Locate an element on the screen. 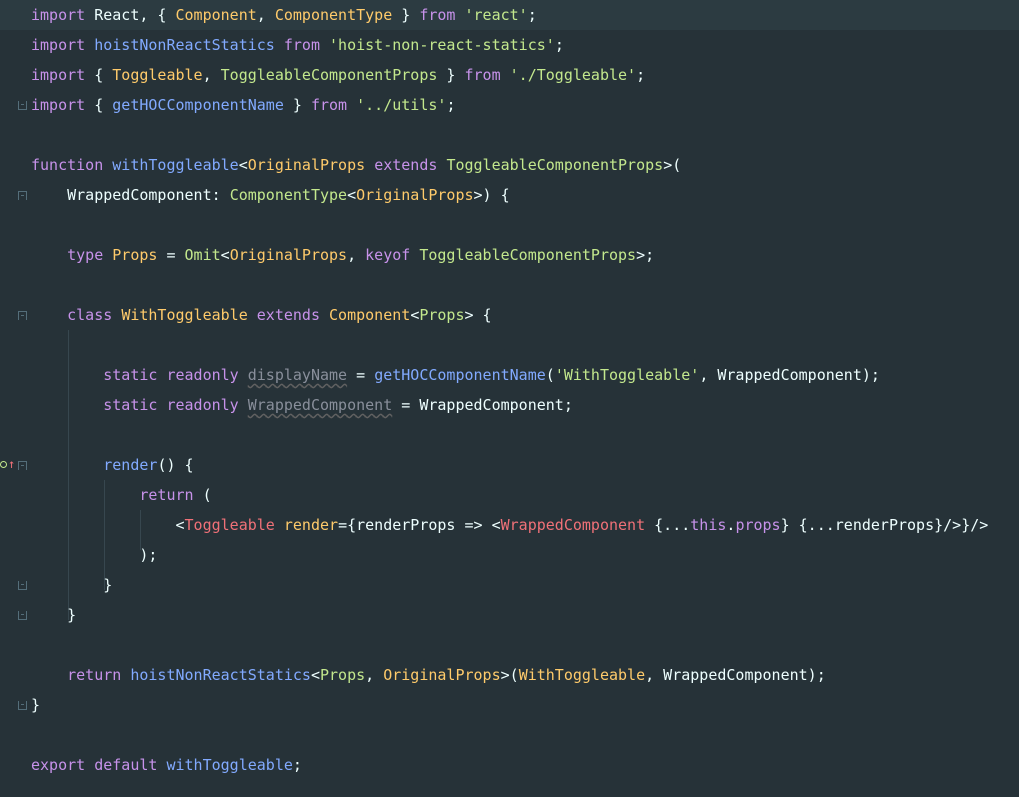 This screenshot has height=797, width=1019. code-token: Toggleable is located at coordinates (157, 75).